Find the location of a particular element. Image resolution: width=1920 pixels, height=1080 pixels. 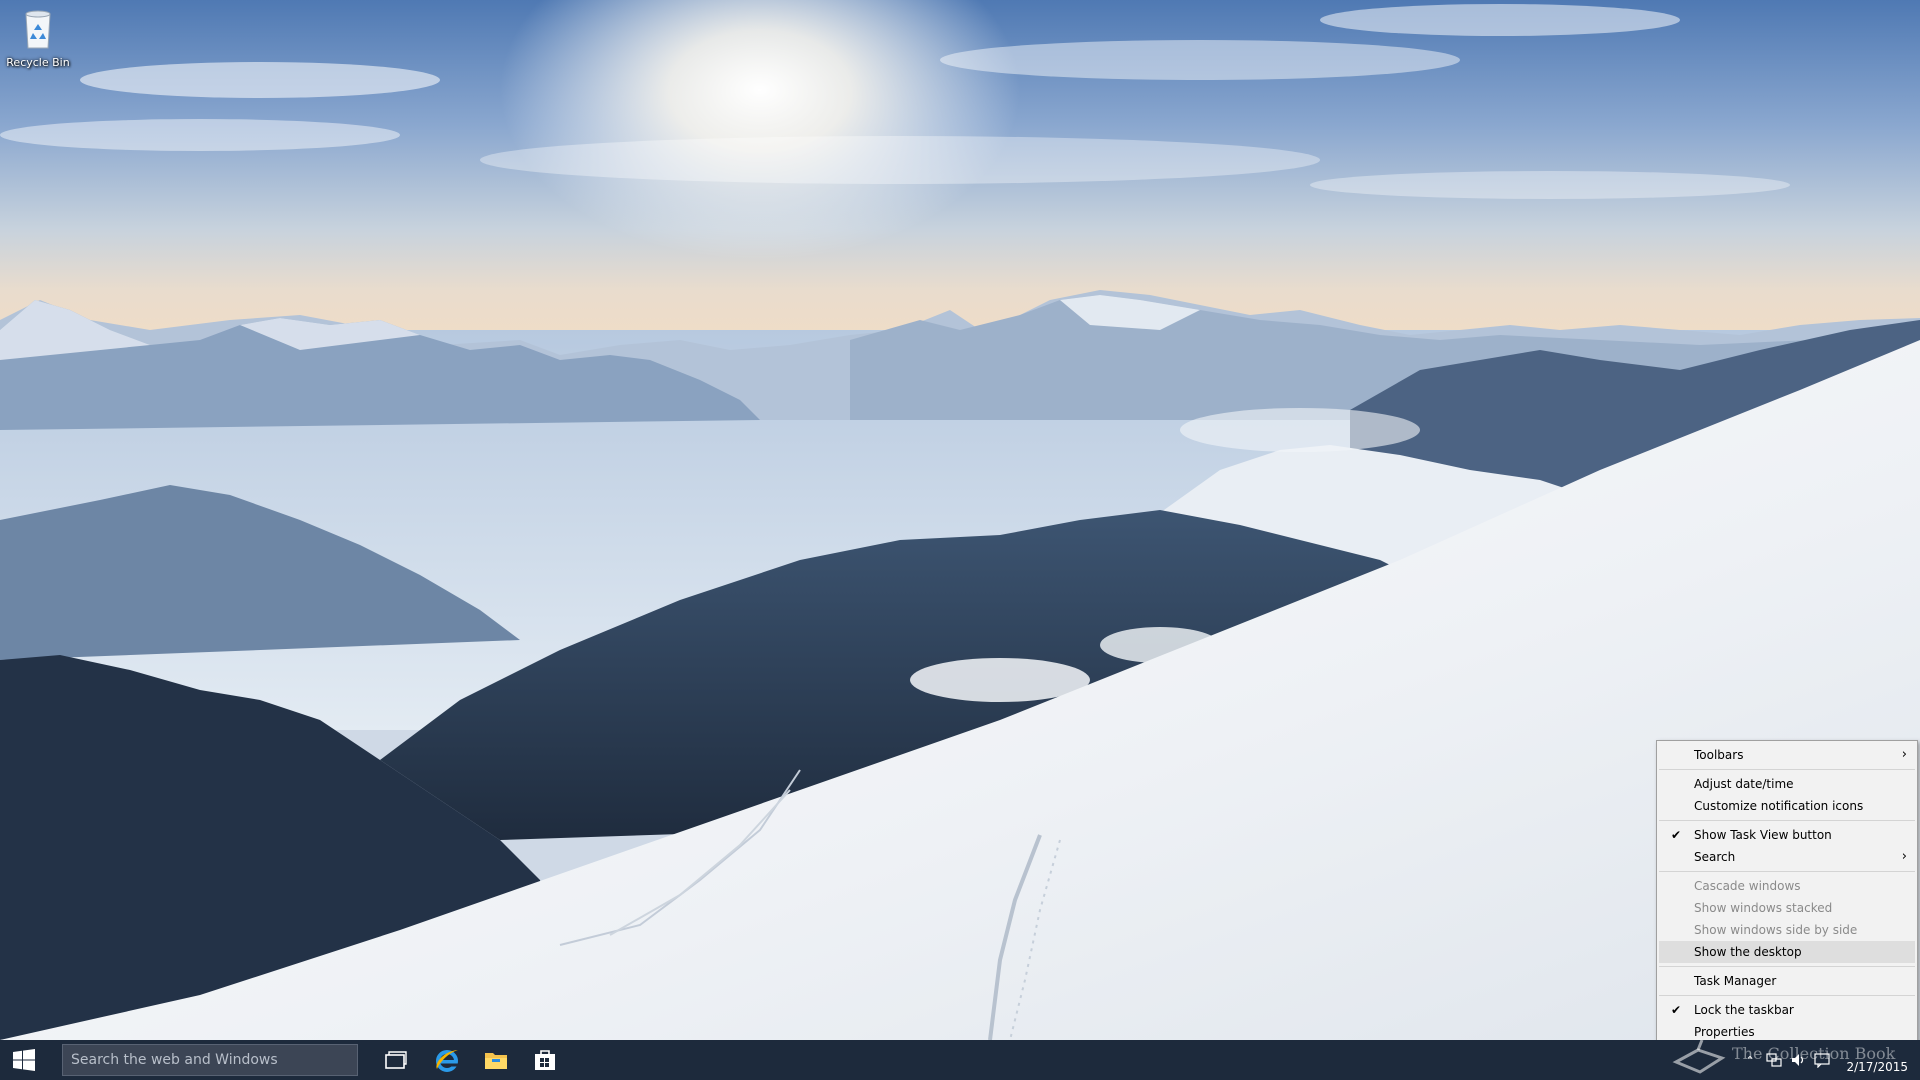

menu-item-label: Properties is located at coordinates (1724, 1032).